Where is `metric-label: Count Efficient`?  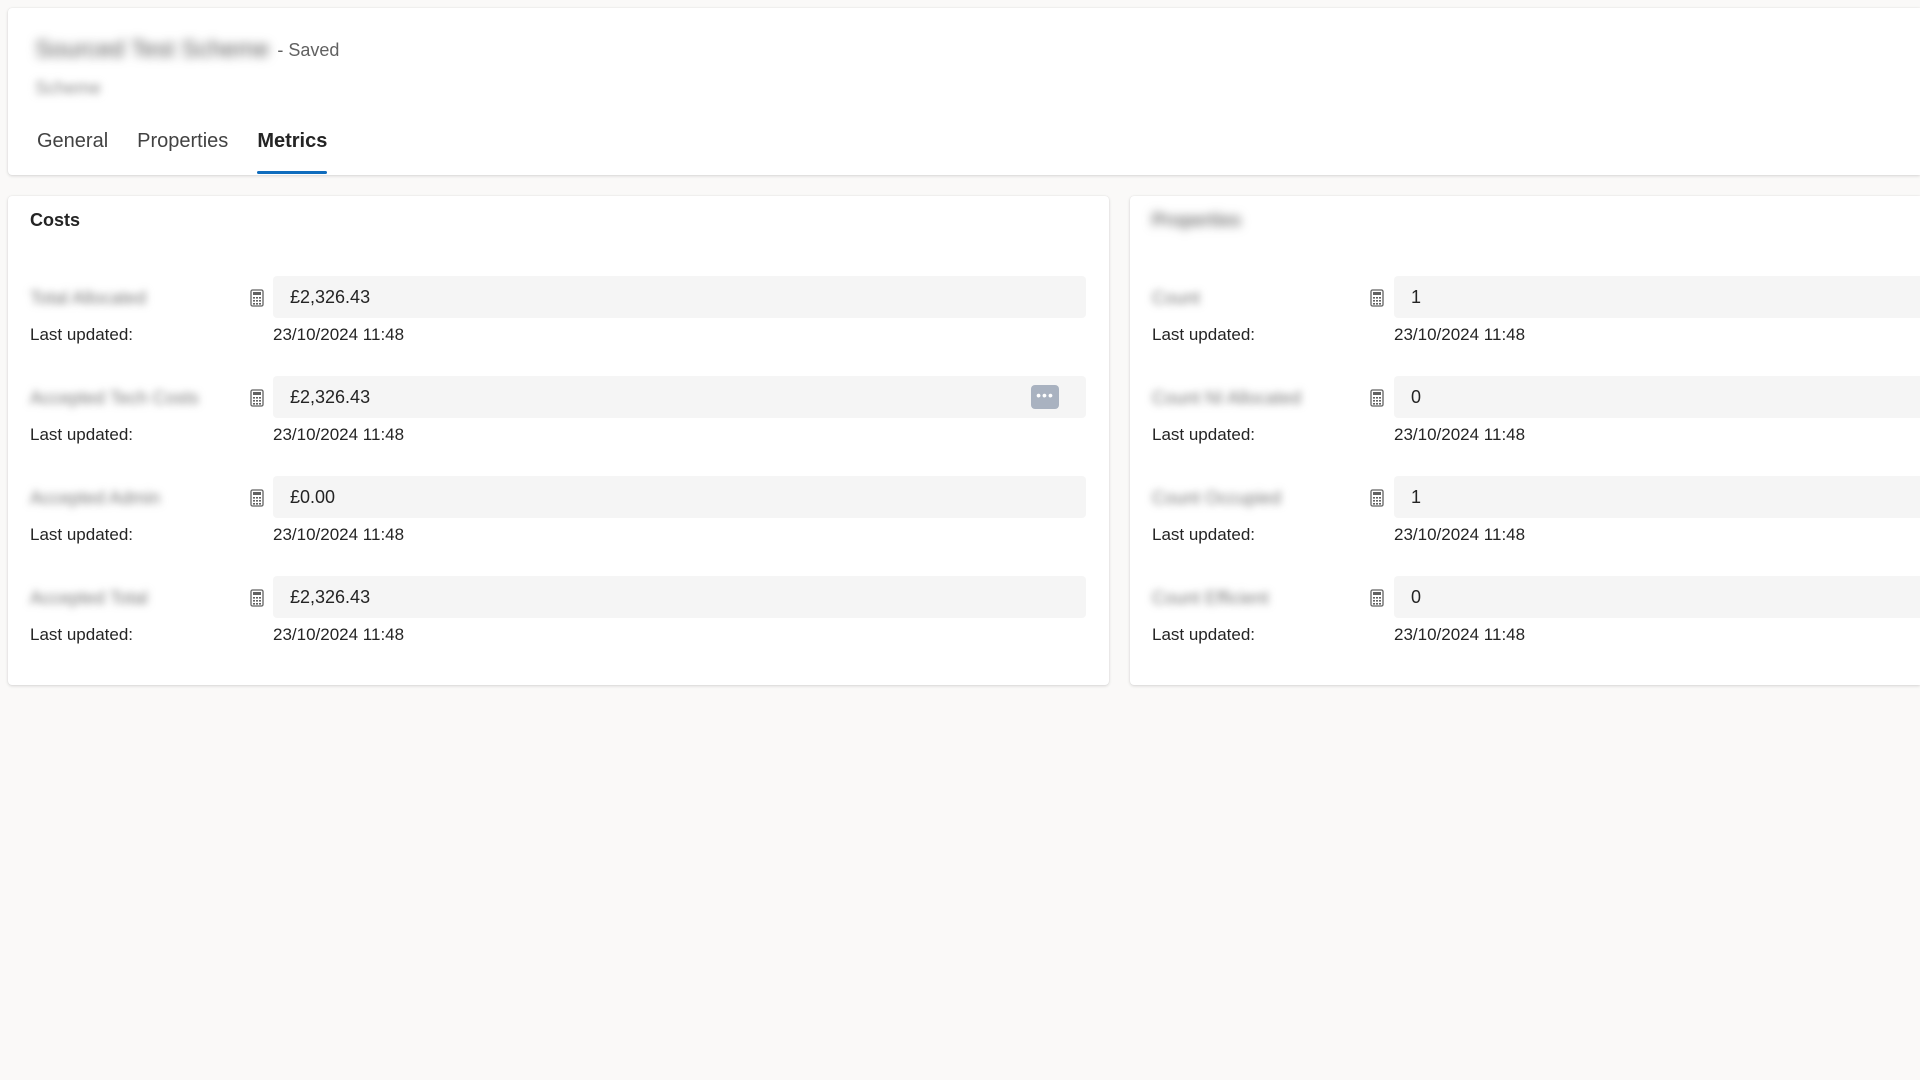
metric-label: Count Efficient is located at coordinates (1210, 598).